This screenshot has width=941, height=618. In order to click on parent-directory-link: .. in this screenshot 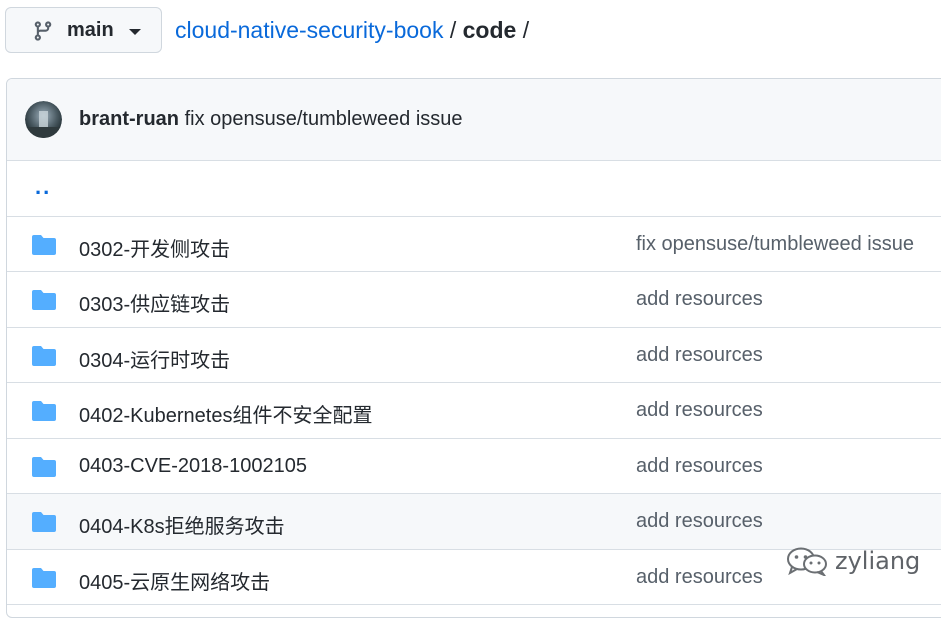, I will do `click(43, 187)`.